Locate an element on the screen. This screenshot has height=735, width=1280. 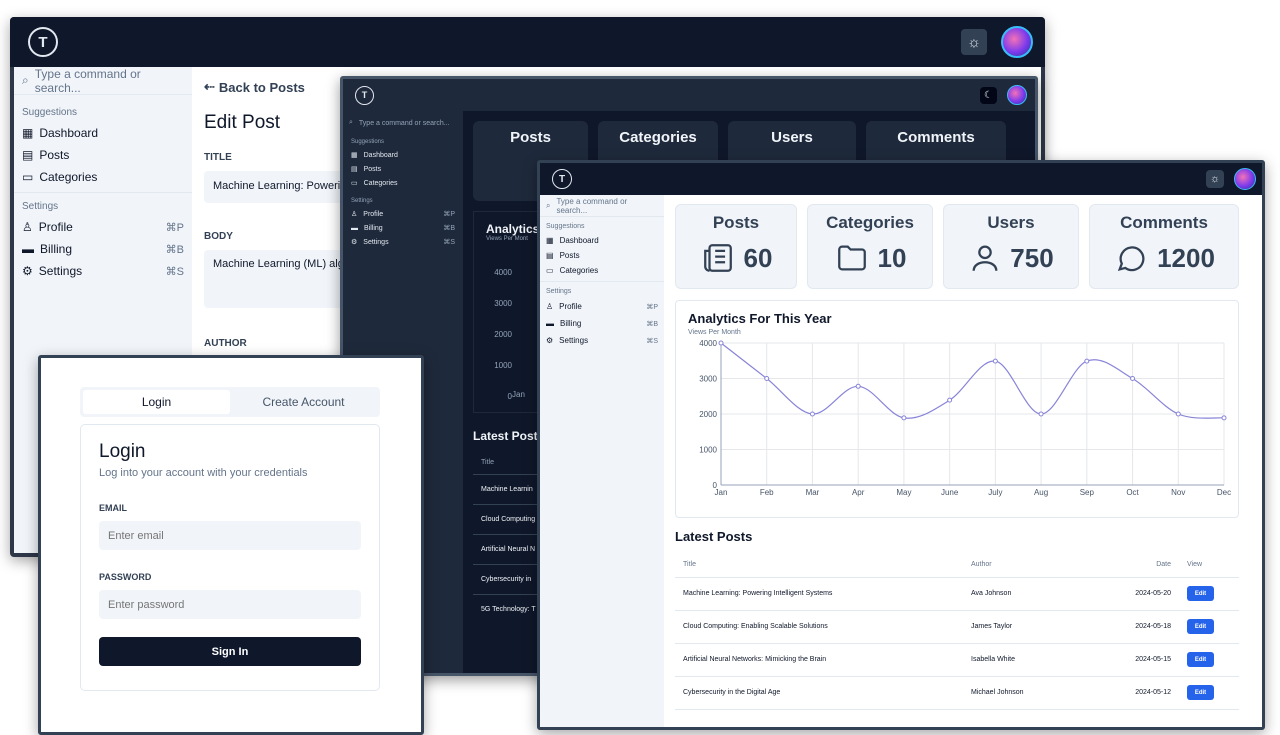
column-header-date: Date is located at coordinates (1131, 564).